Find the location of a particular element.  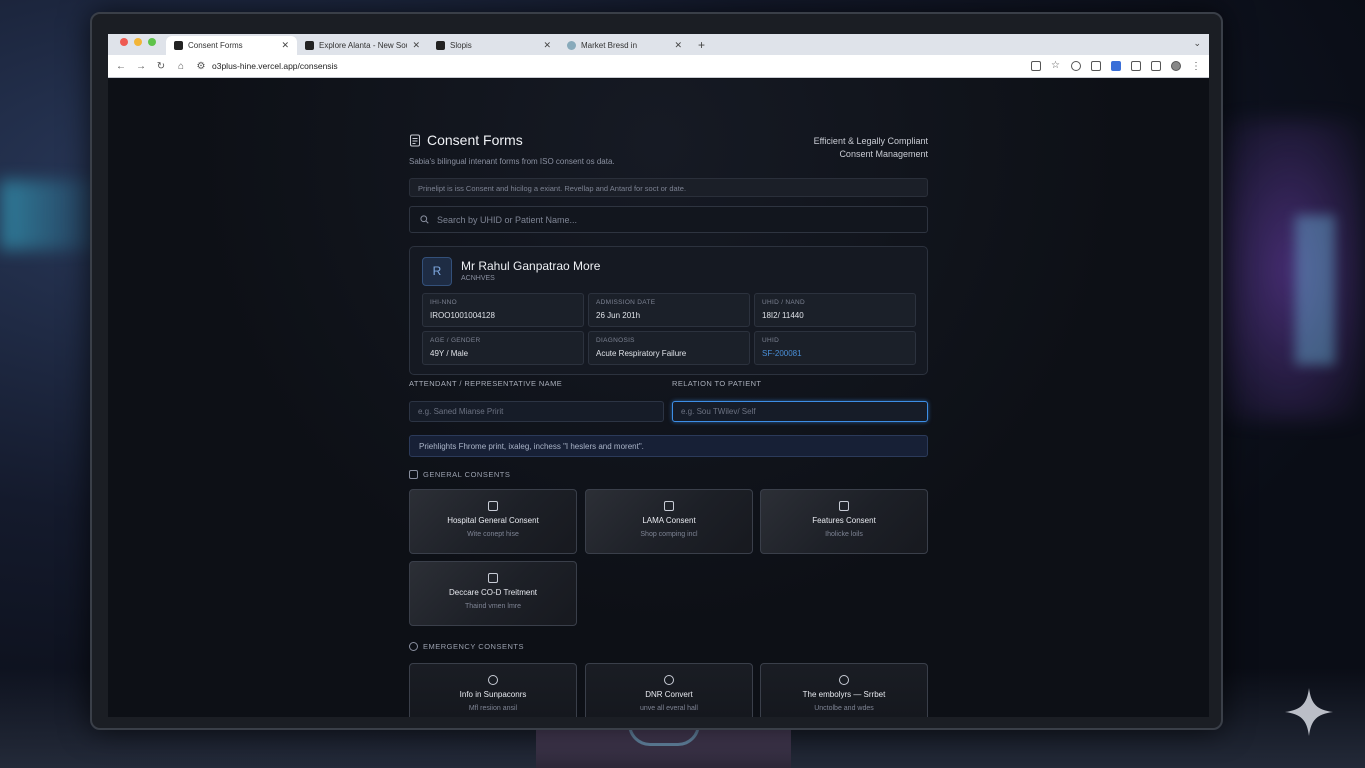

detail-label: UHID / NAND is located at coordinates (784, 302).